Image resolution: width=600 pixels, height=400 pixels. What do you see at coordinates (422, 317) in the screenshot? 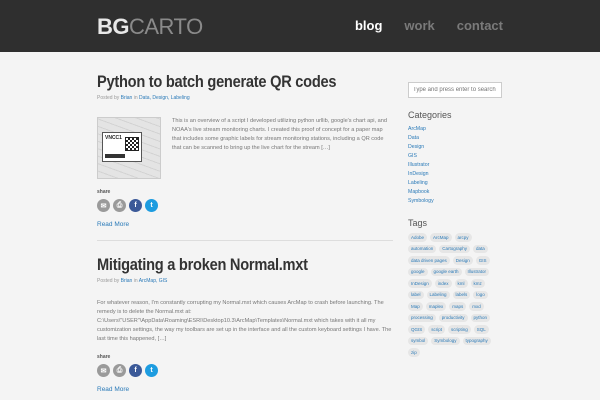
I see `tag-link: processing` at bounding box center [422, 317].